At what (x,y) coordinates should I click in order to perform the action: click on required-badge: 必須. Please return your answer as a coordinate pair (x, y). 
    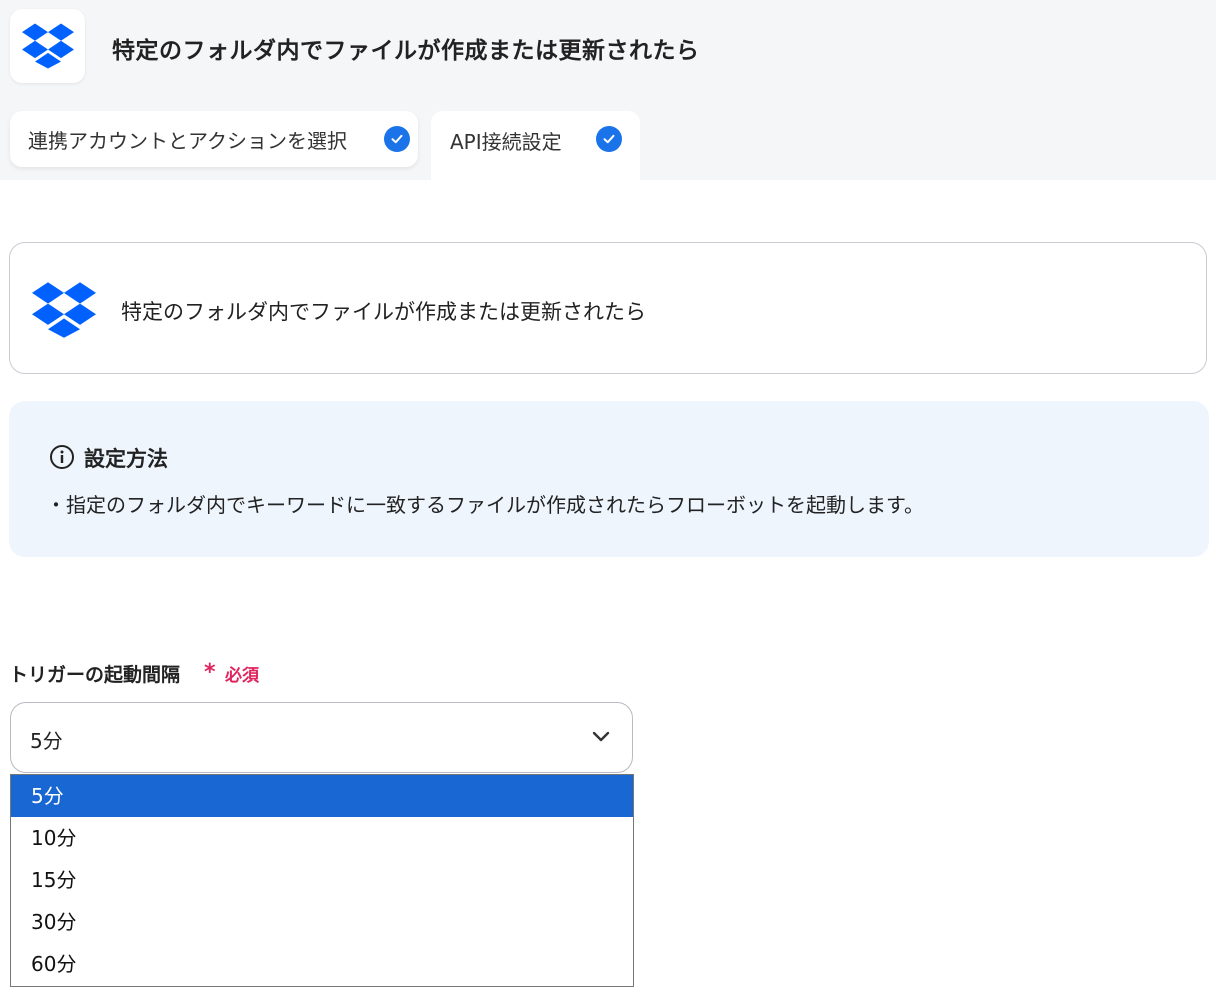
    Looking at the image, I should click on (242, 676).